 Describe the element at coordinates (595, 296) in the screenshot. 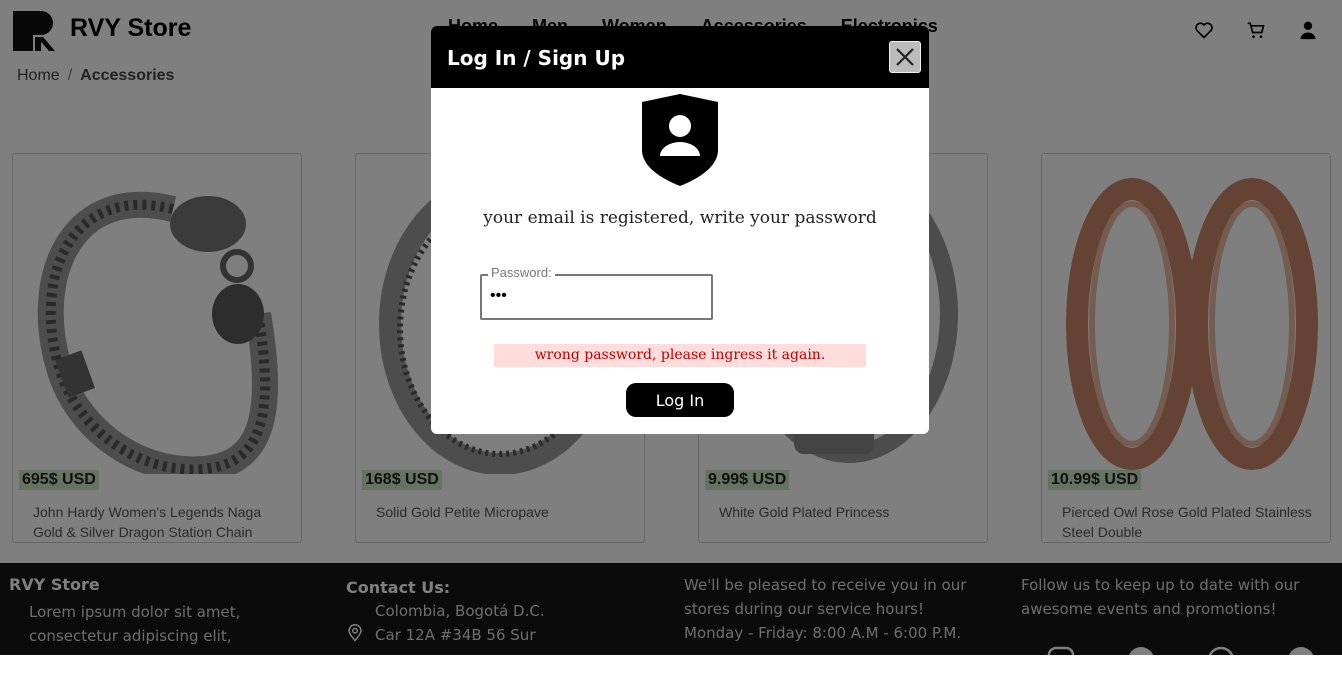

I see `password-input` at that location.